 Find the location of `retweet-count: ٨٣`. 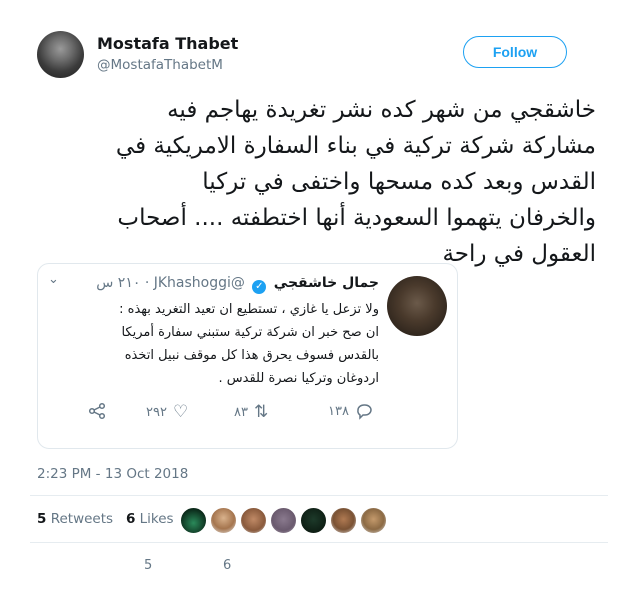

retweet-count: ٨٣ is located at coordinates (241, 412).